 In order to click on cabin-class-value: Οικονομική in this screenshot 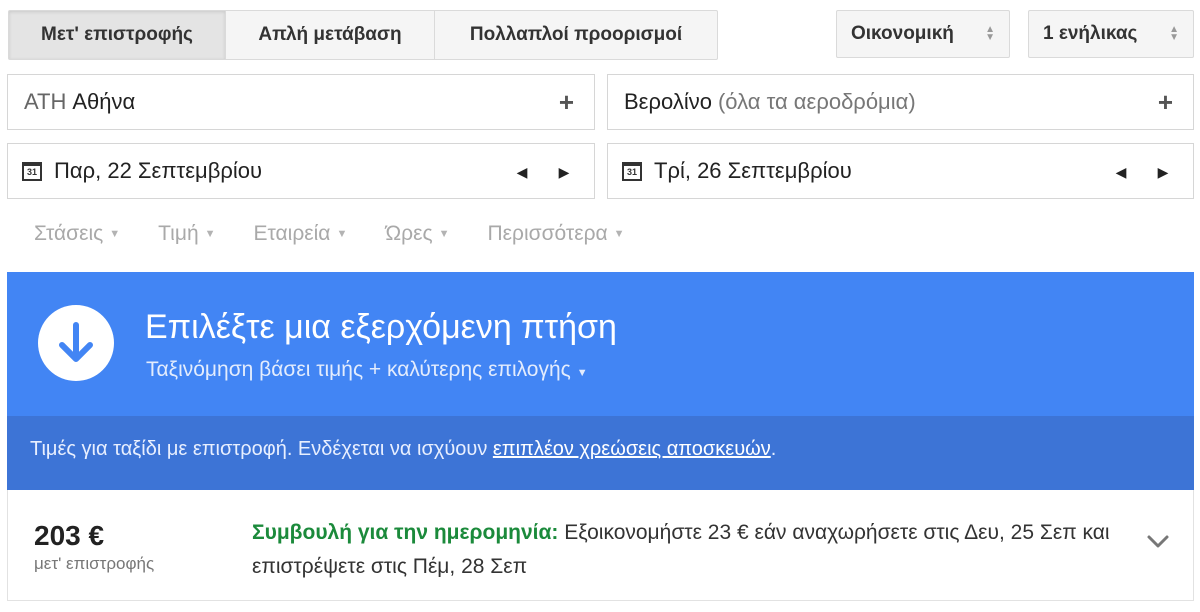, I will do `click(902, 33)`.